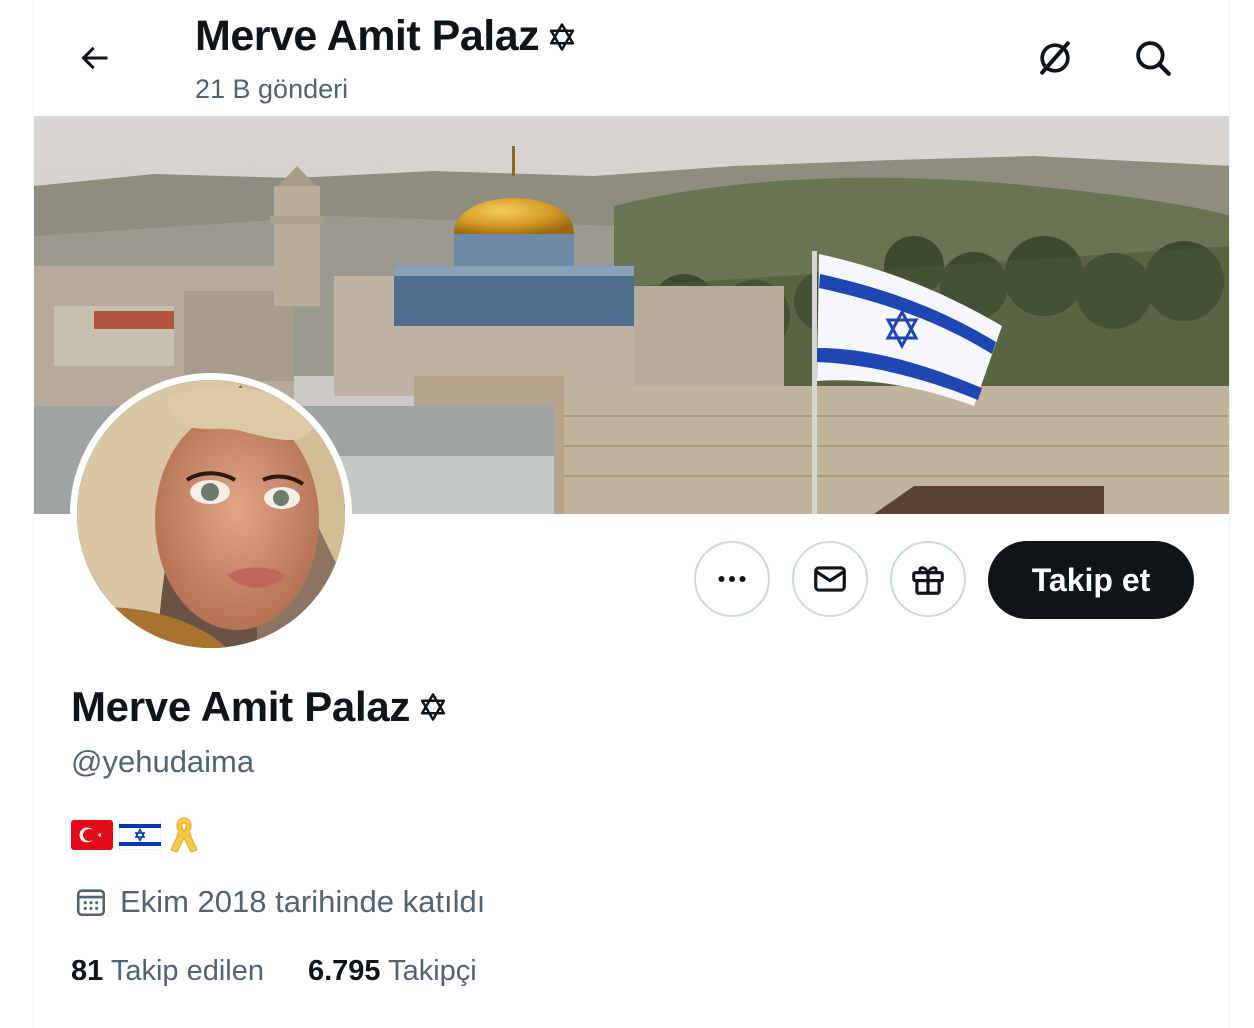 Image resolution: width=1254 pixels, height=1028 pixels. What do you see at coordinates (87, 971) in the screenshot?
I see `following-count: 81` at bounding box center [87, 971].